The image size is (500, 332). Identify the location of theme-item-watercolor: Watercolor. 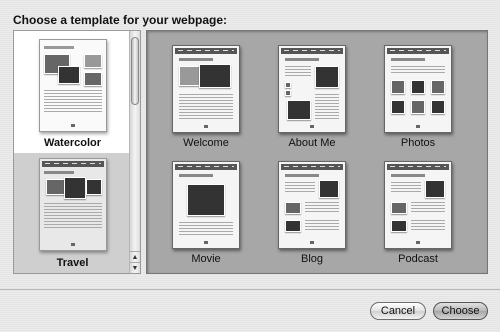
(72, 92).